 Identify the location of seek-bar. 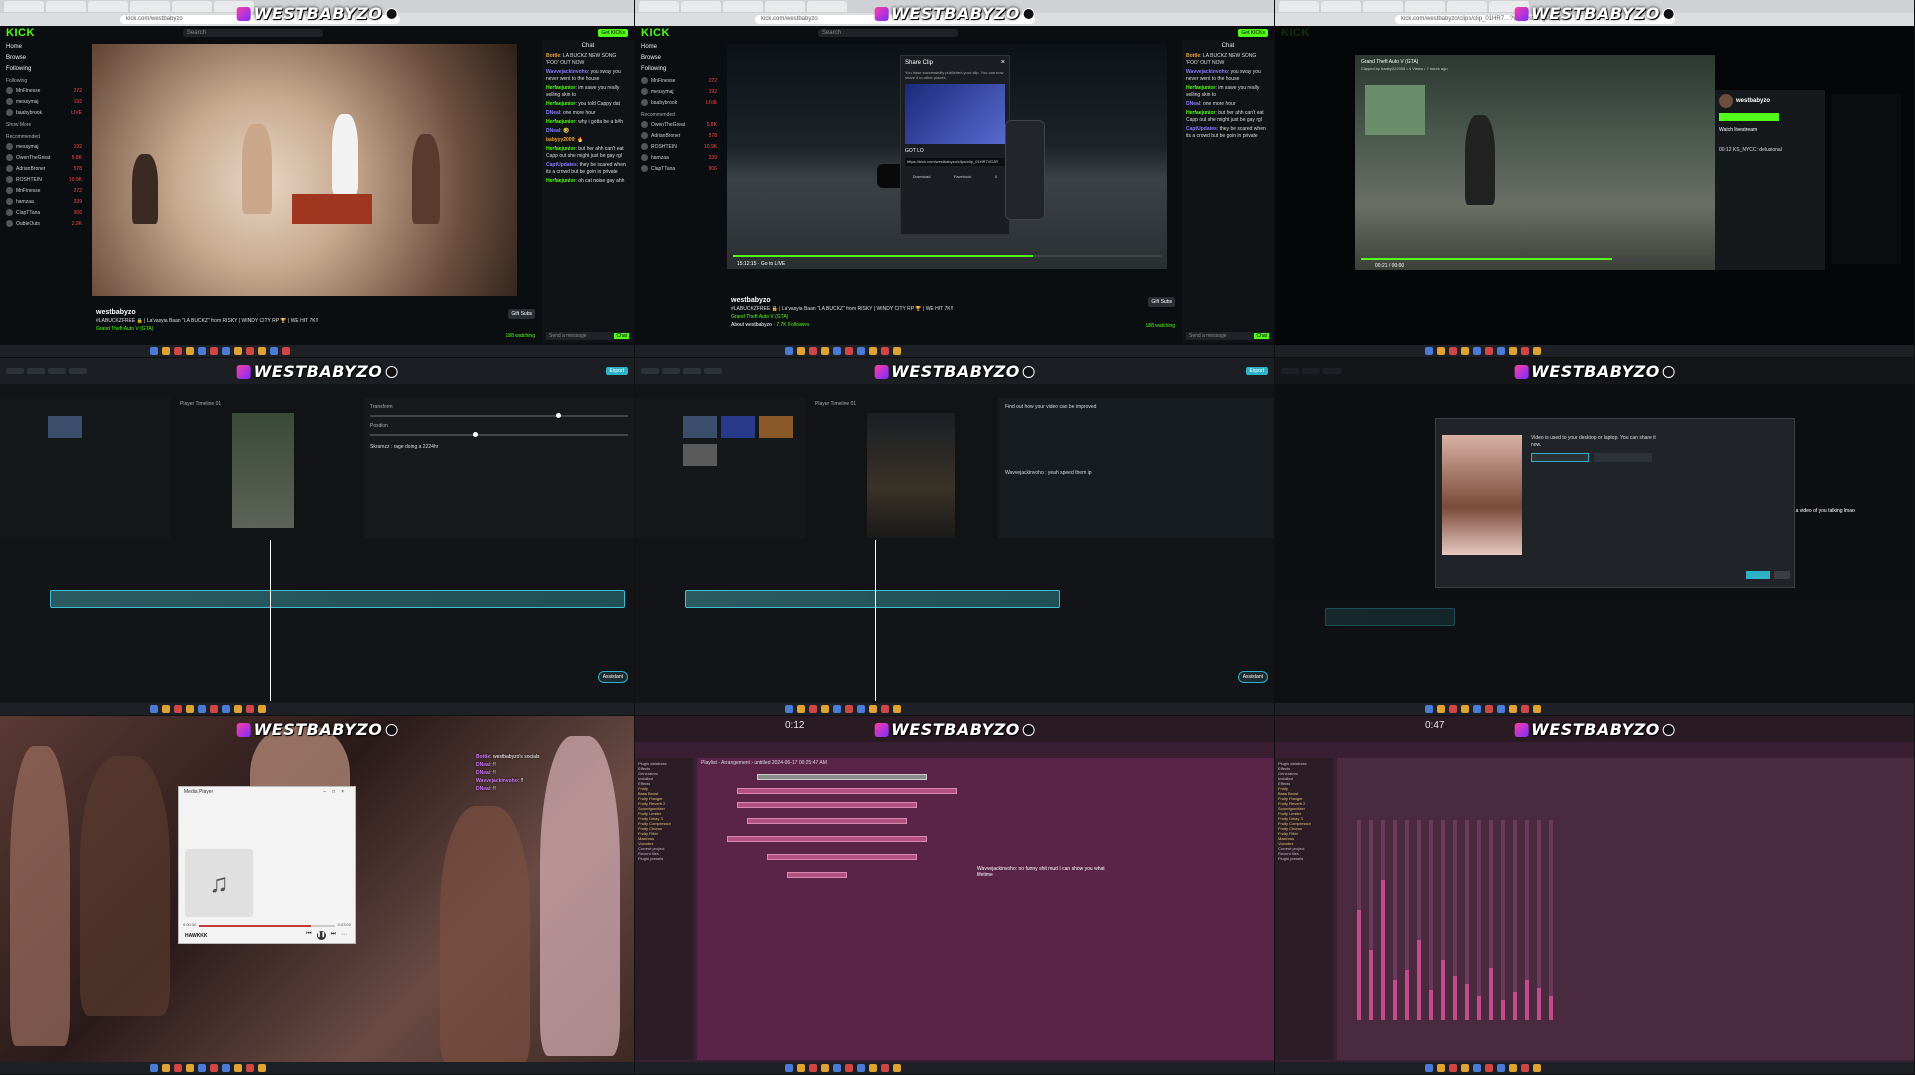
(267, 926).